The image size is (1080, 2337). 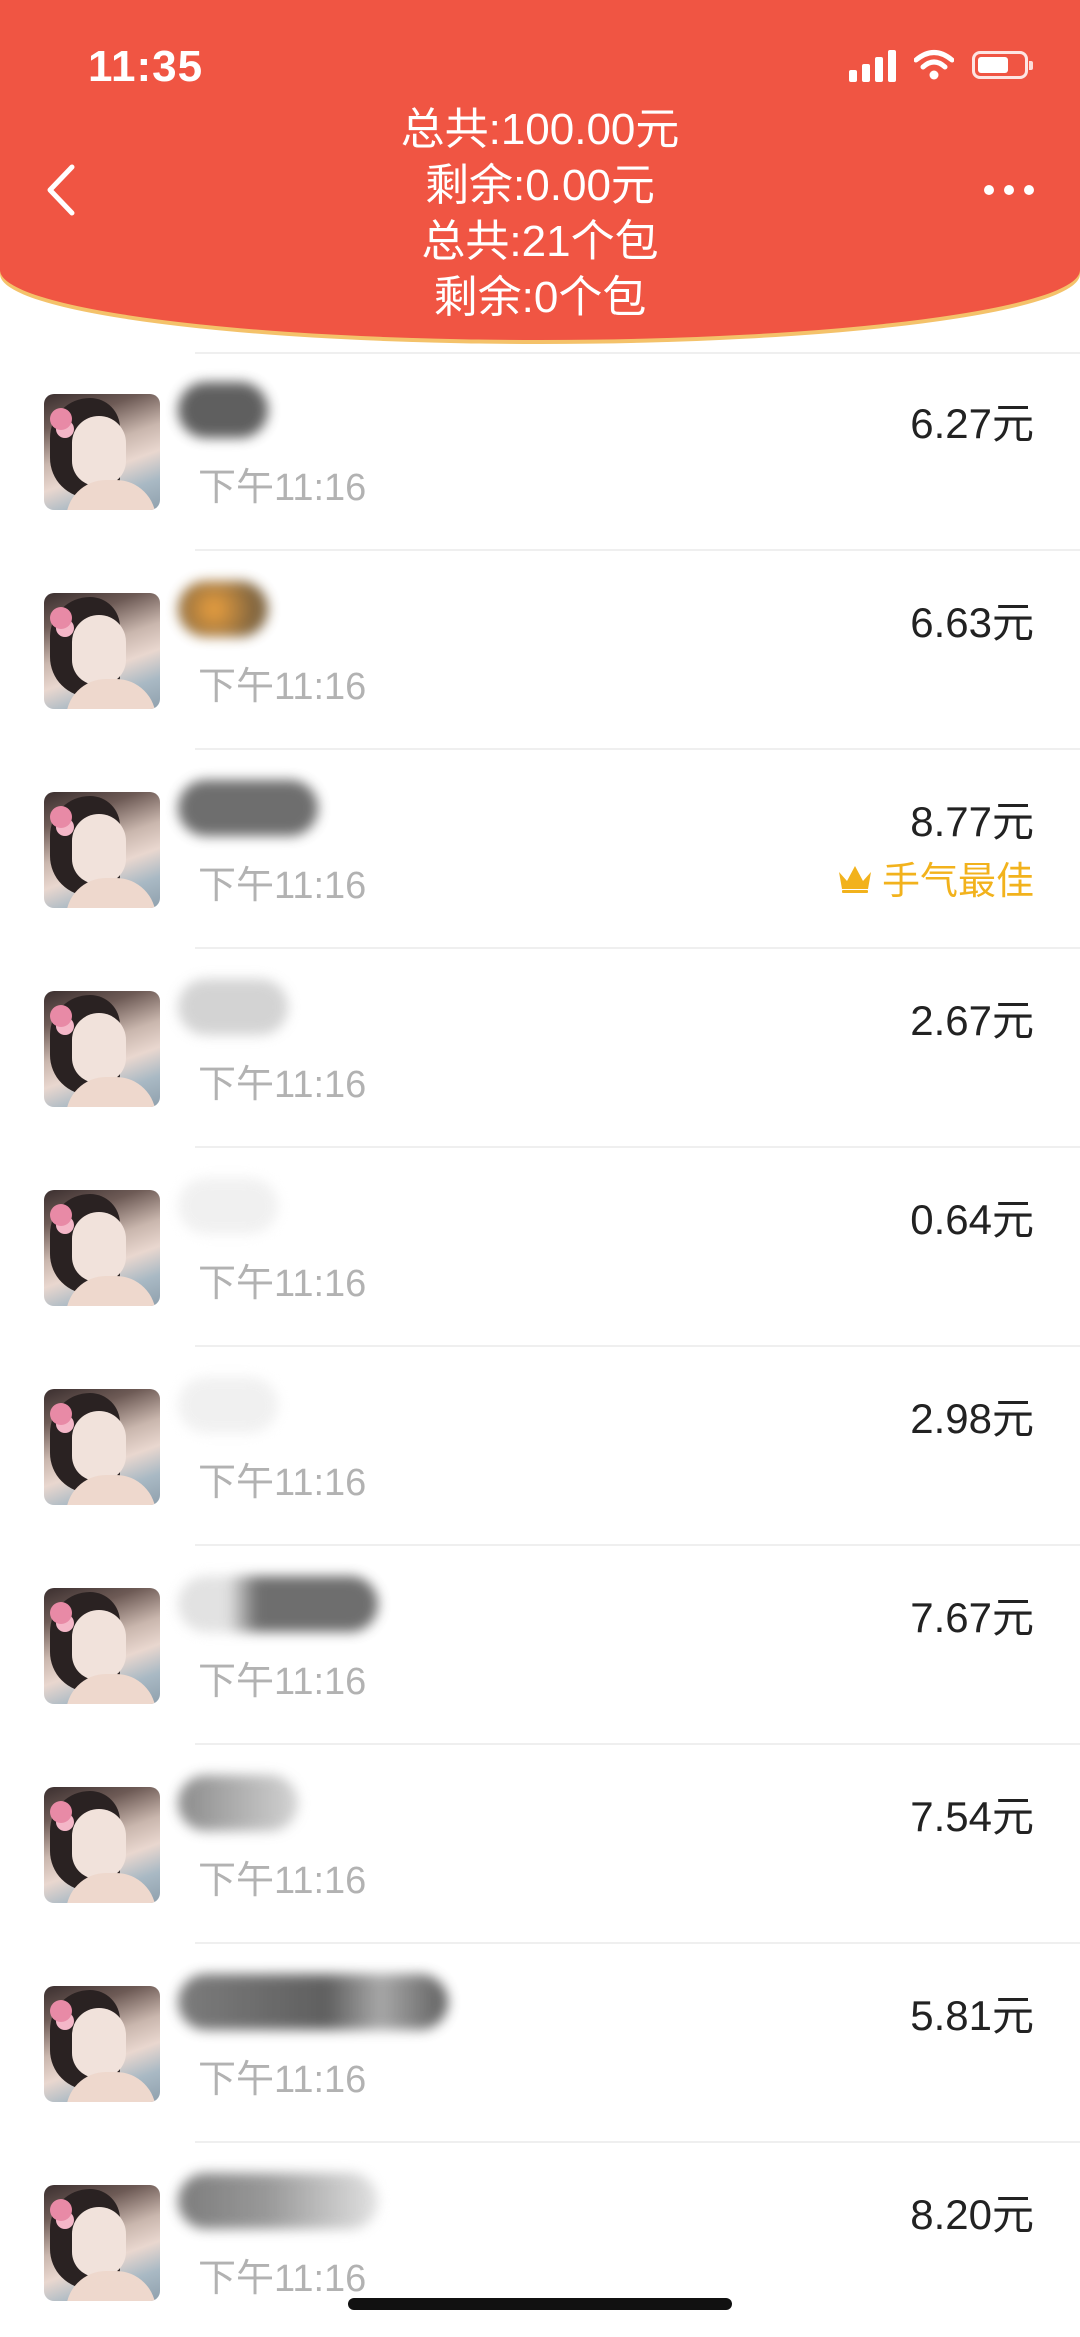 I want to click on list-item: 下午11:16 7.54元, so click(x=540, y=1844).